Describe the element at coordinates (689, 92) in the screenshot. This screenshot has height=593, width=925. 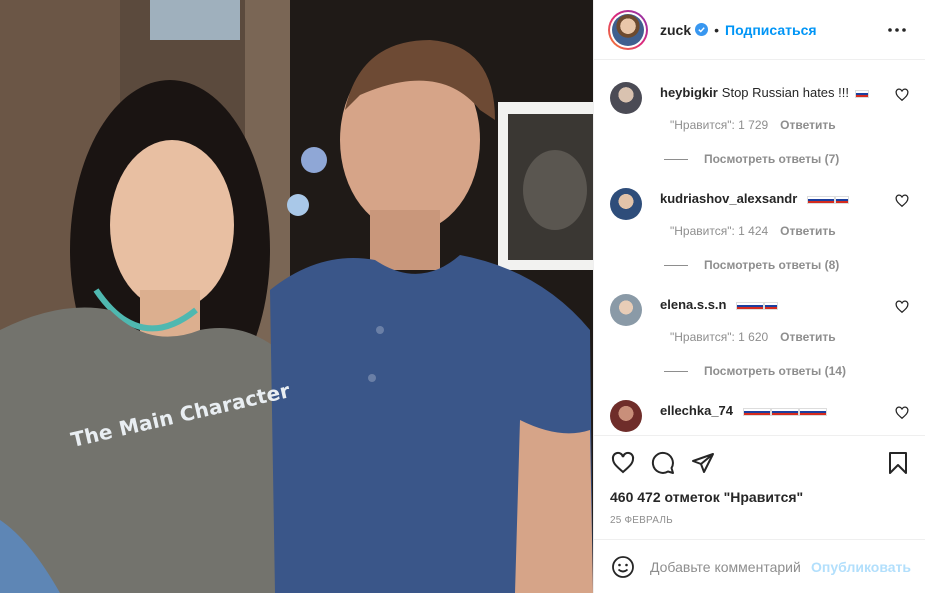
I see `comment-username: heybigkir` at that location.